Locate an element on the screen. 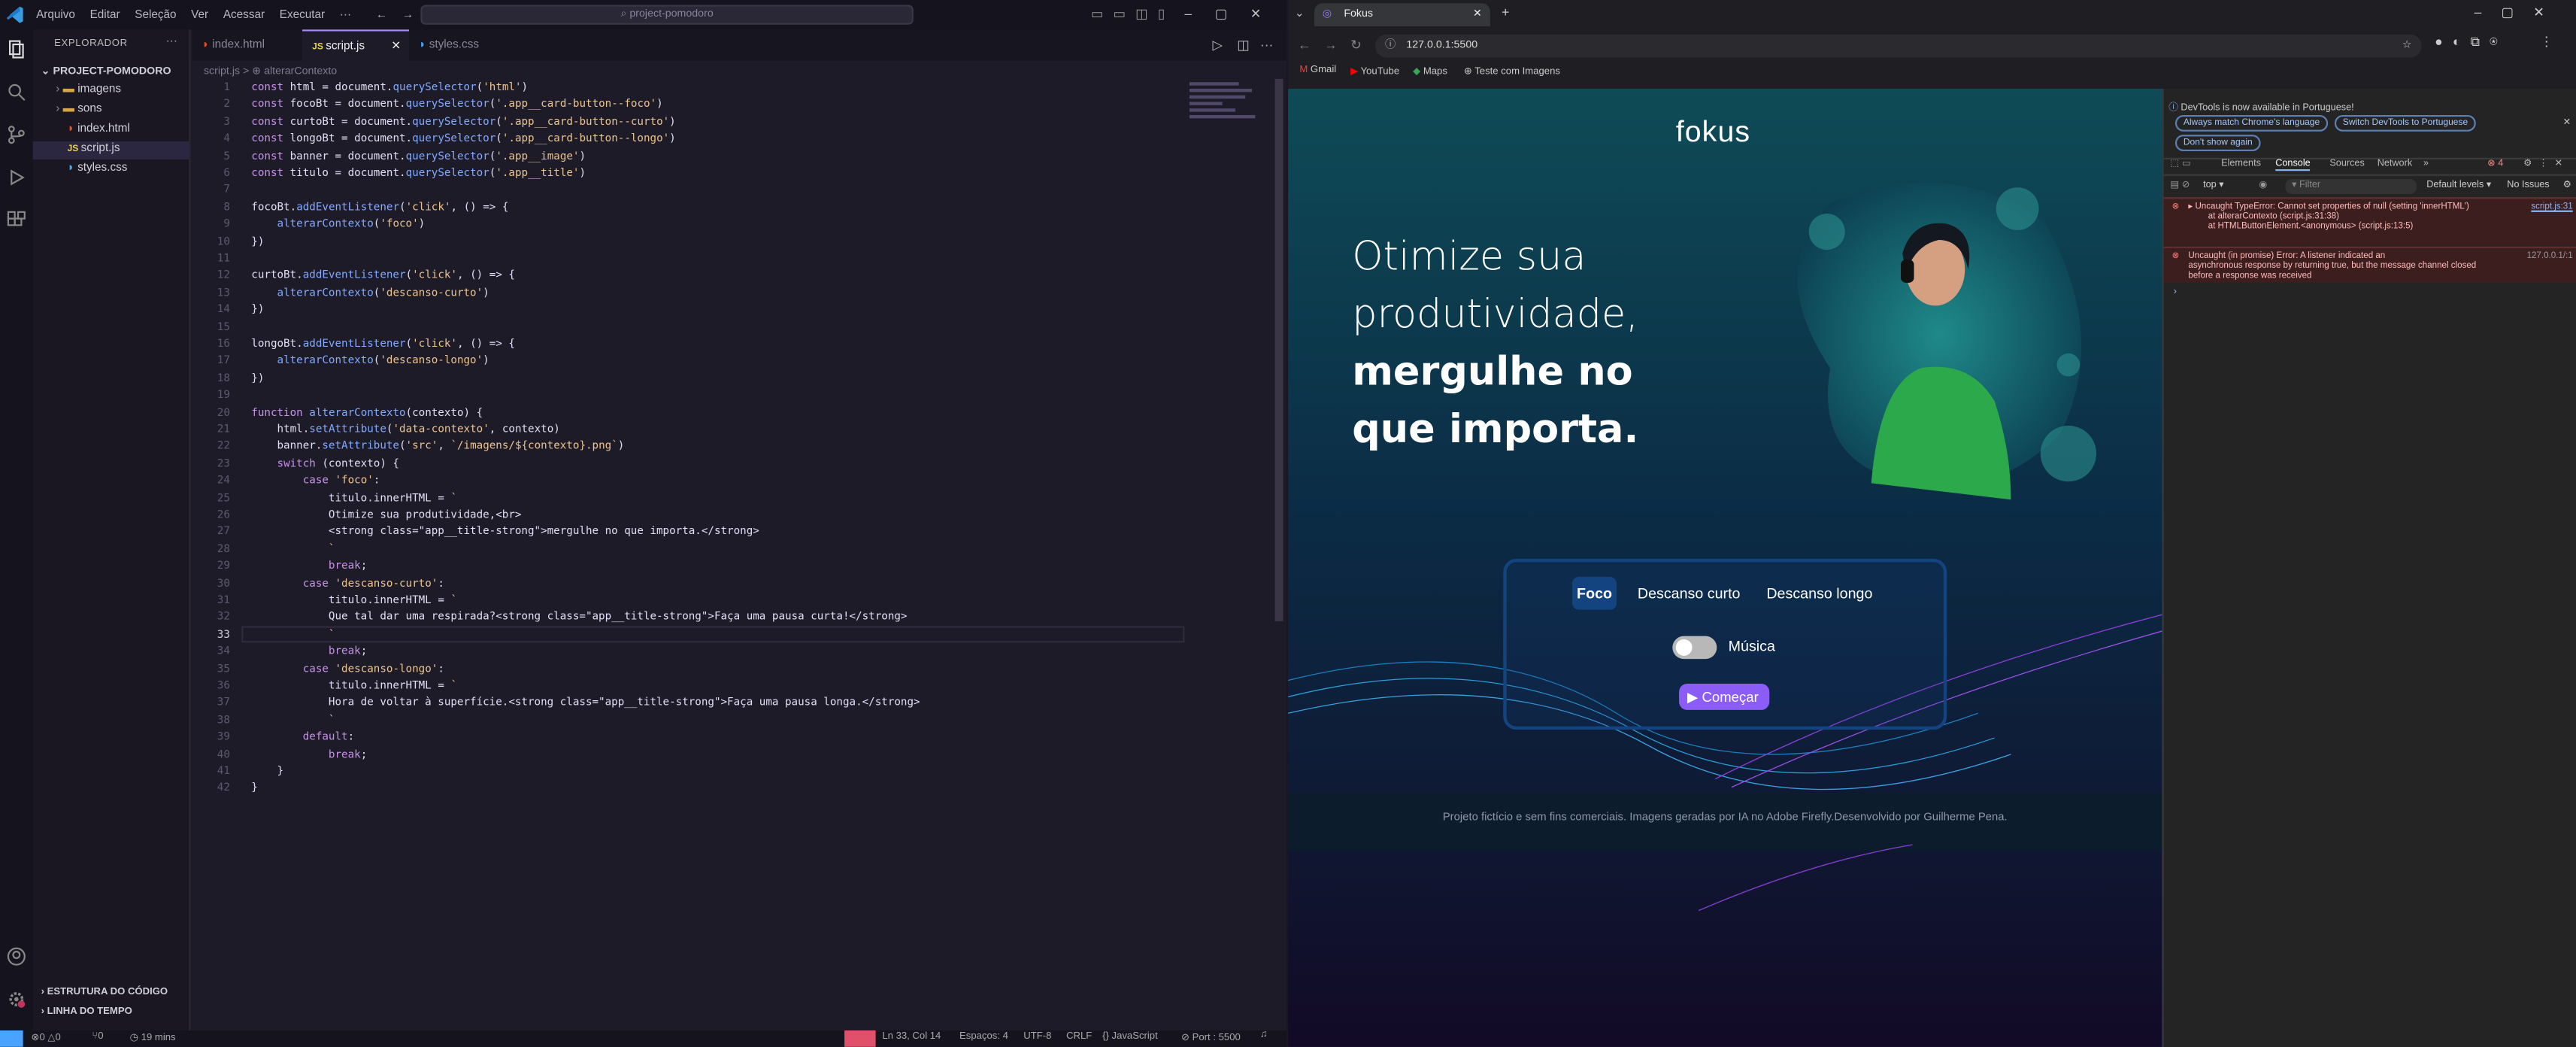  inspect-icon: ⬚ ▭ is located at coordinates (2180, 164).